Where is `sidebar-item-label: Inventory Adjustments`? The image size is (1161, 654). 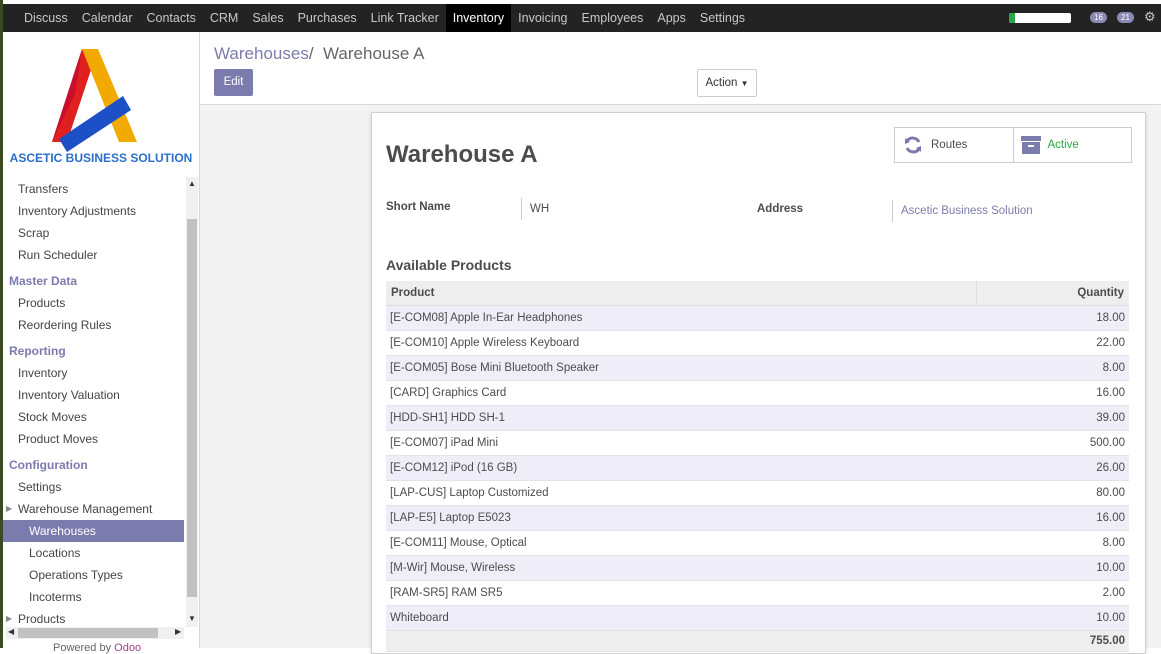 sidebar-item-label: Inventory Adjustments is located at coordinates (77, 211).